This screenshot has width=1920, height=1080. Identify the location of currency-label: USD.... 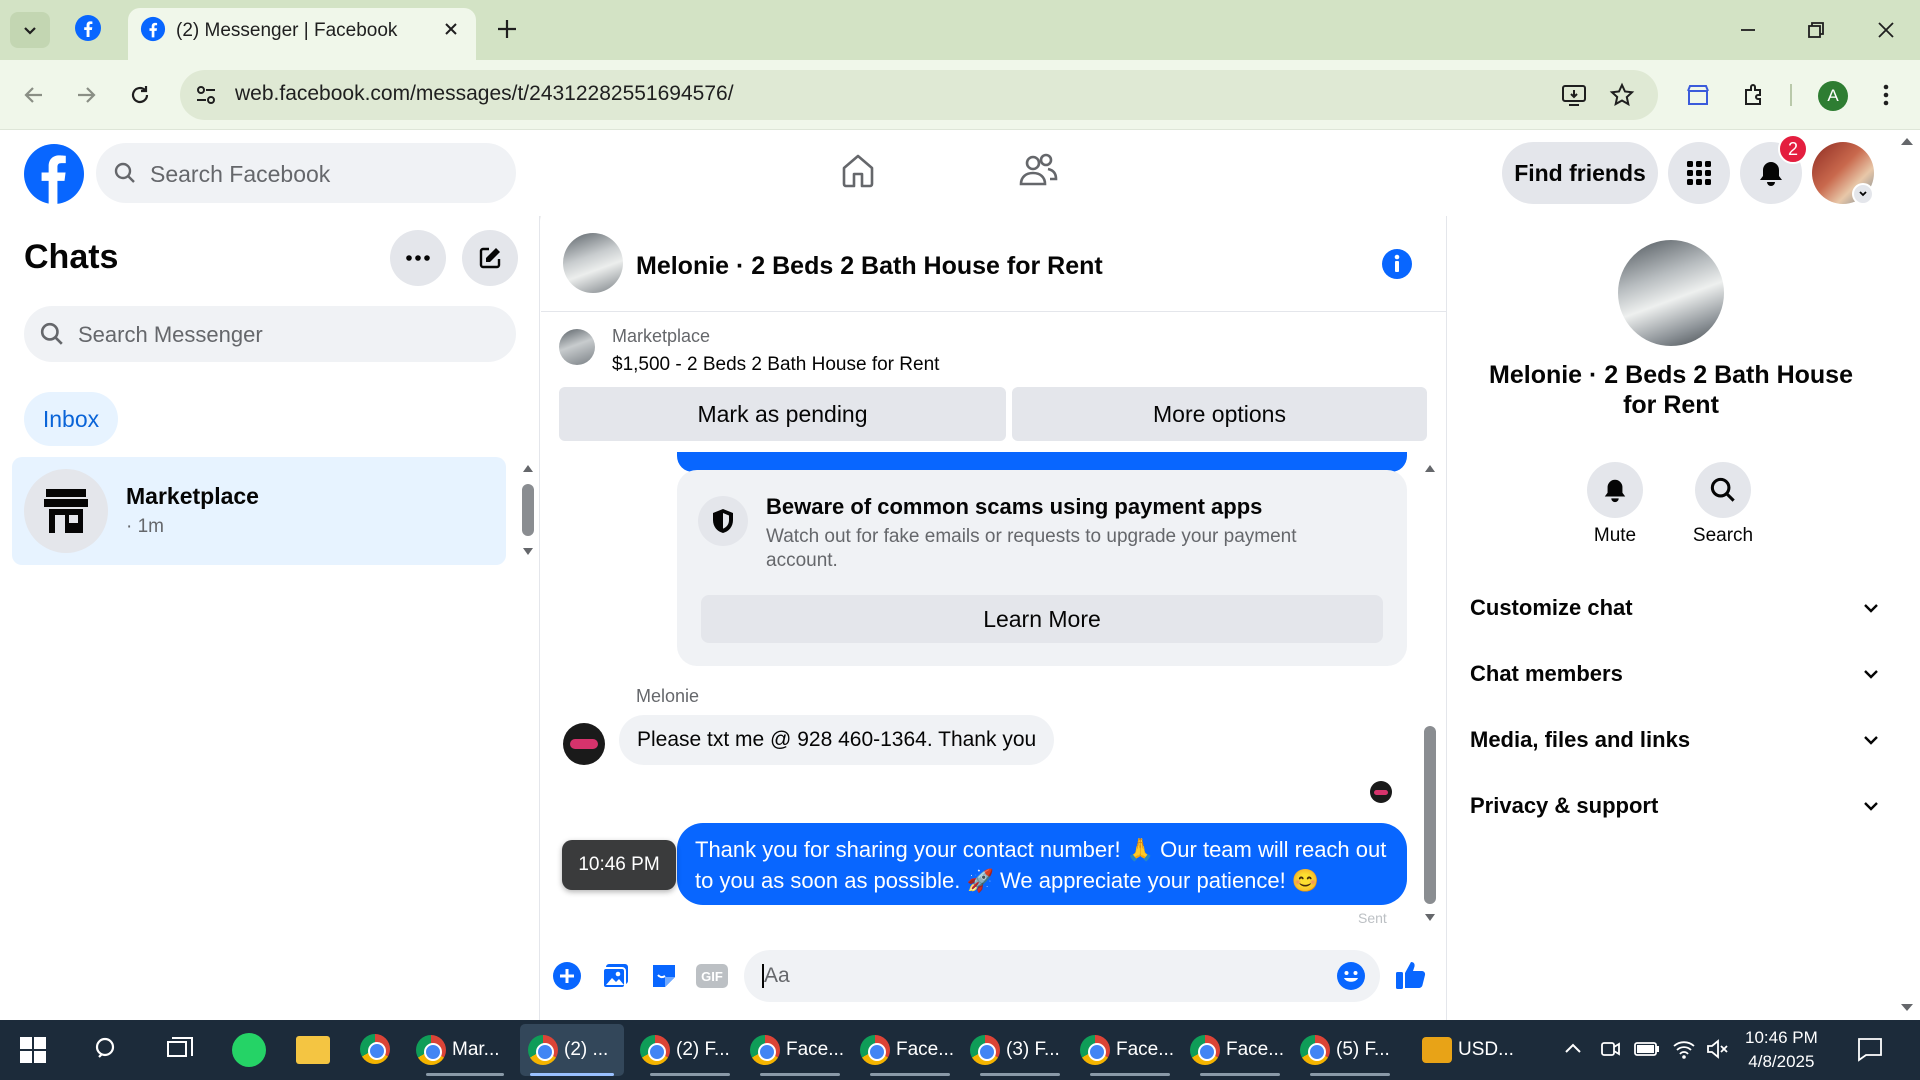
(1486, 1049).